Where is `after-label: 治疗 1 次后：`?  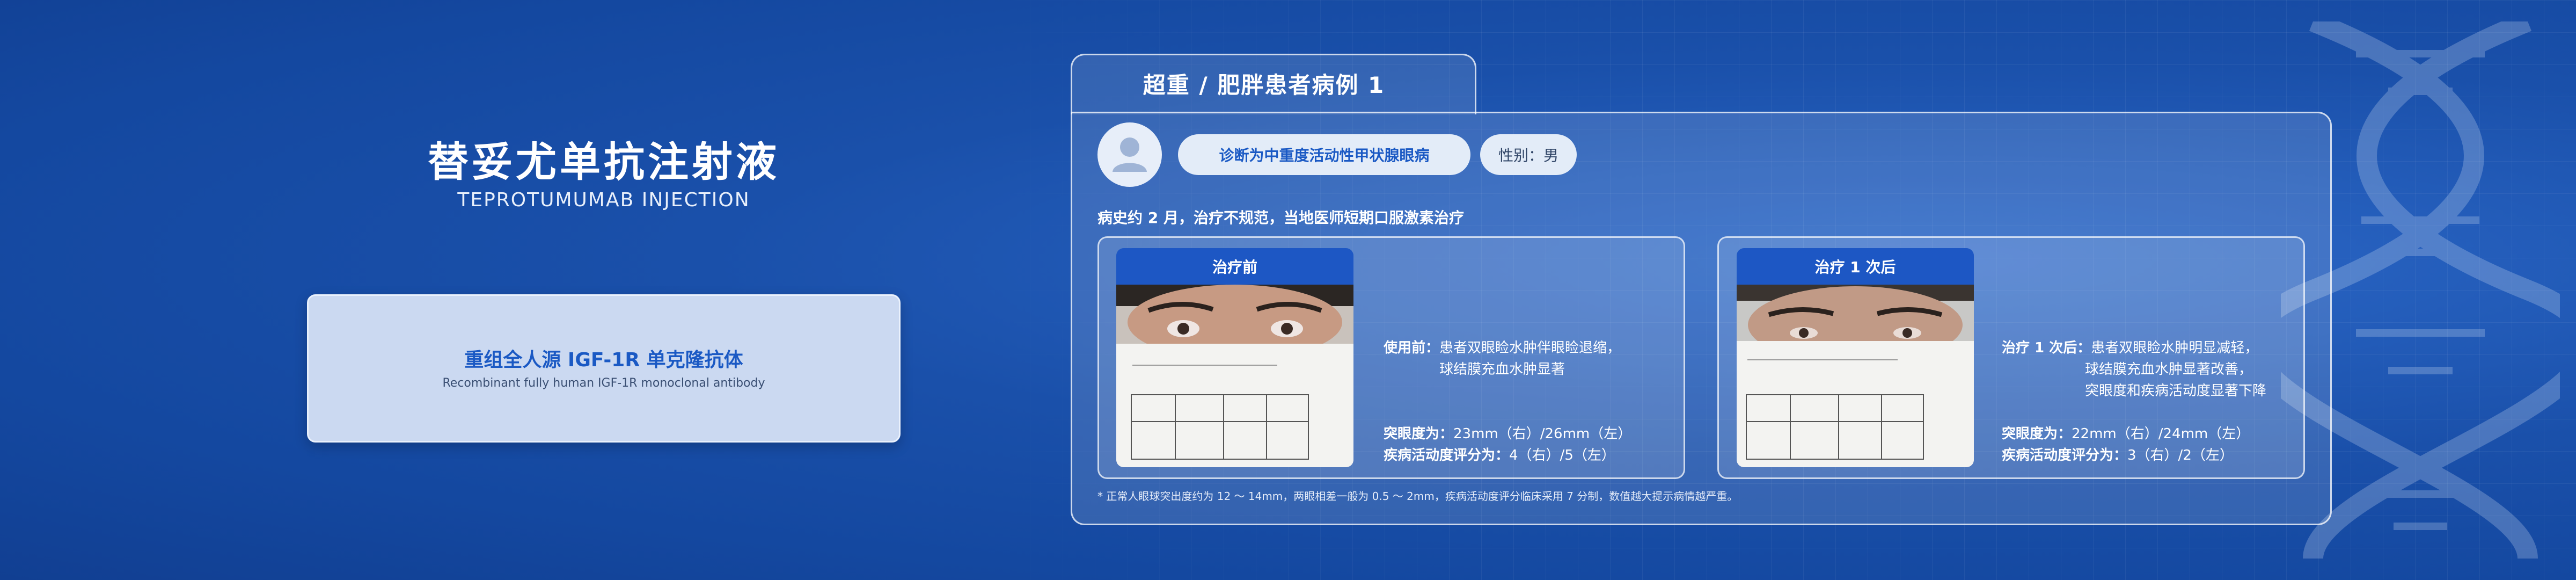
after-label: 治疗 1 次后： is located at coordinates (2046, 348).